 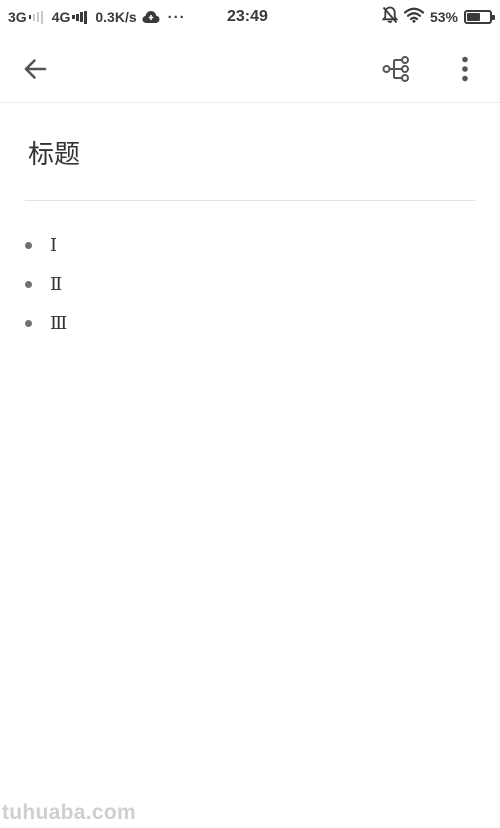 I want to click on network-speed: 0.3K/s, so click(x=116, y=17).